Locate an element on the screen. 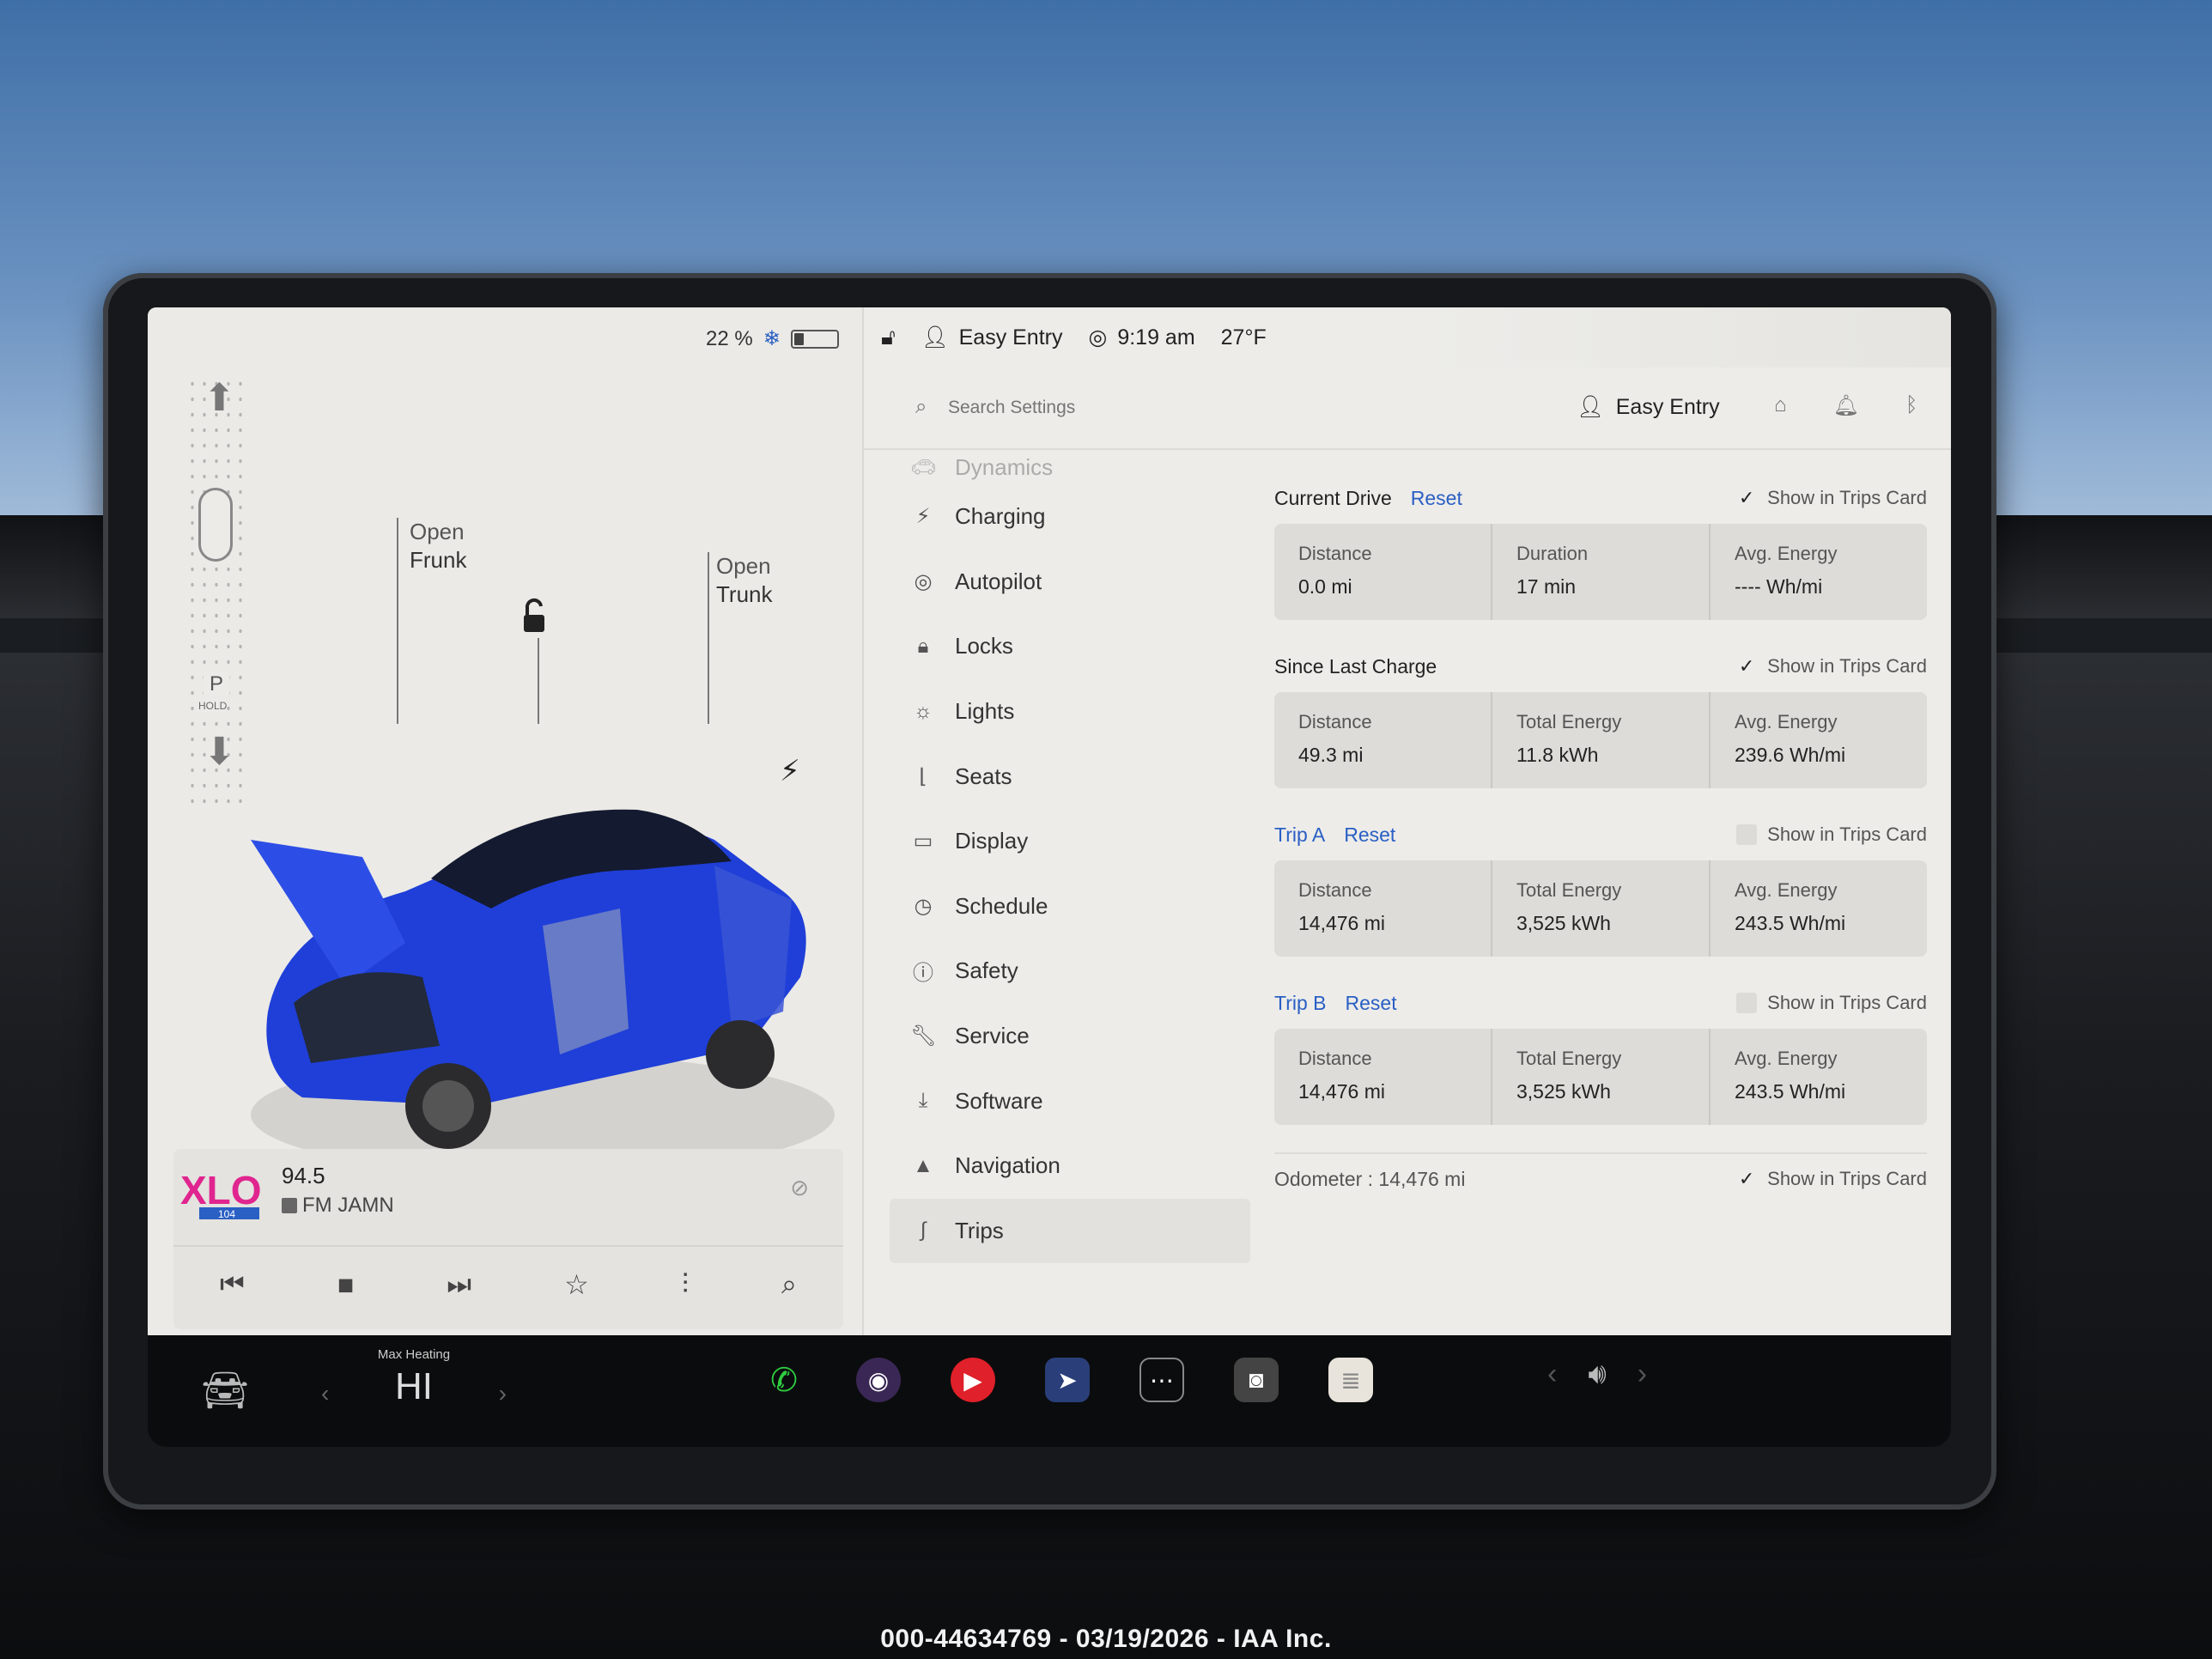 This screenshot has width=2212, height=1659. search-icon: ⌕ is located at coordinates (789, 1284).